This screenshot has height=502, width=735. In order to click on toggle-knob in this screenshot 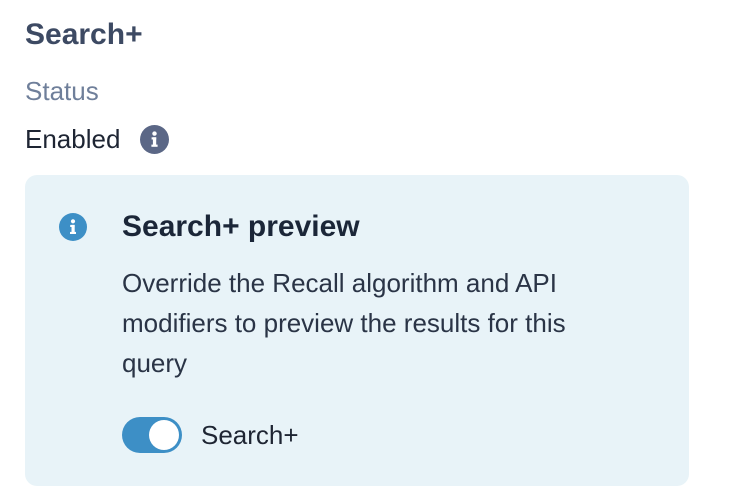, I will do `click(164, 435)`.